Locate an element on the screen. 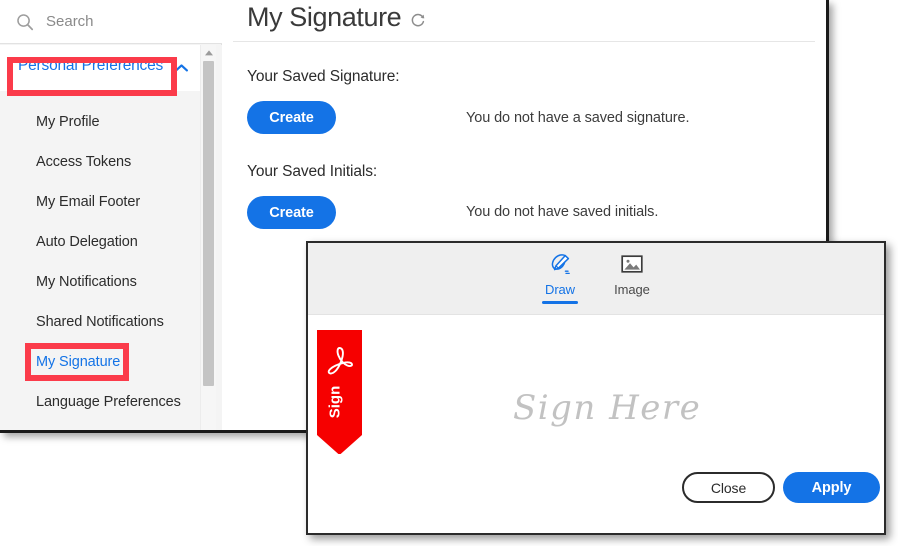 The image size is (898, 546). saved-initials-status: You do not have saved initials. is located at coordinates (562, 212).